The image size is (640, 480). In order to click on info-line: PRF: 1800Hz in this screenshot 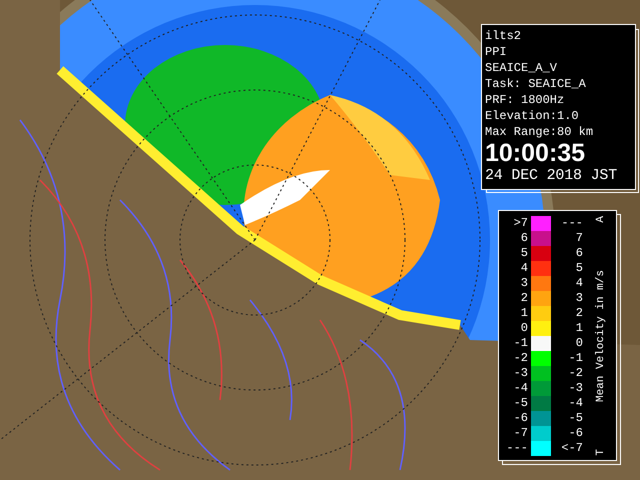, I will do `click(525, 100)`.